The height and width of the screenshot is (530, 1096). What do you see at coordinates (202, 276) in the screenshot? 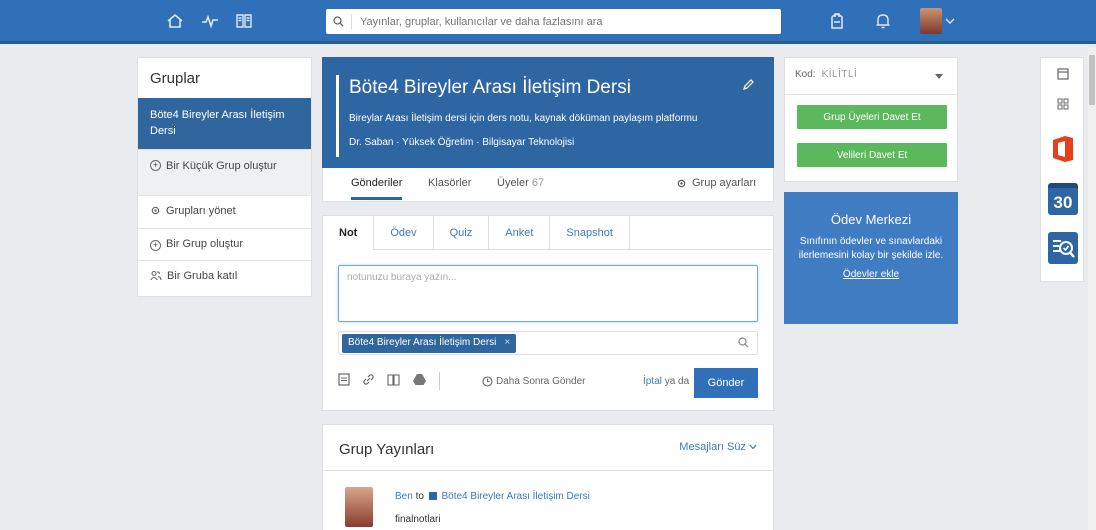
I see `sidebar-item-label: Bir Gruba katıl` at bounding box center [202, 276].